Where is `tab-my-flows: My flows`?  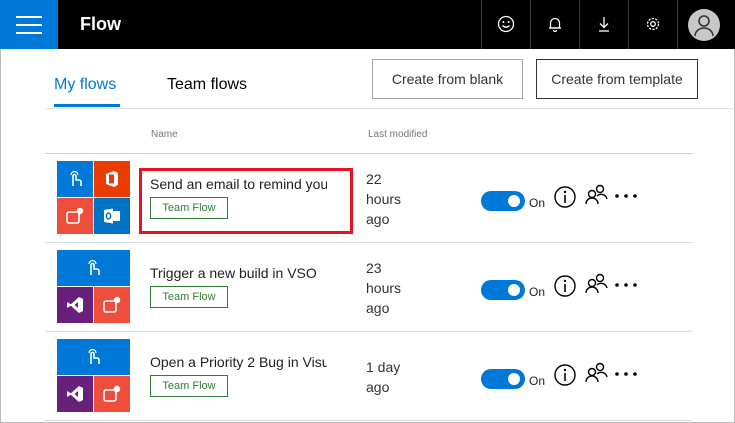
tab-my-flows: My flows is located at coordinates (85, 85).